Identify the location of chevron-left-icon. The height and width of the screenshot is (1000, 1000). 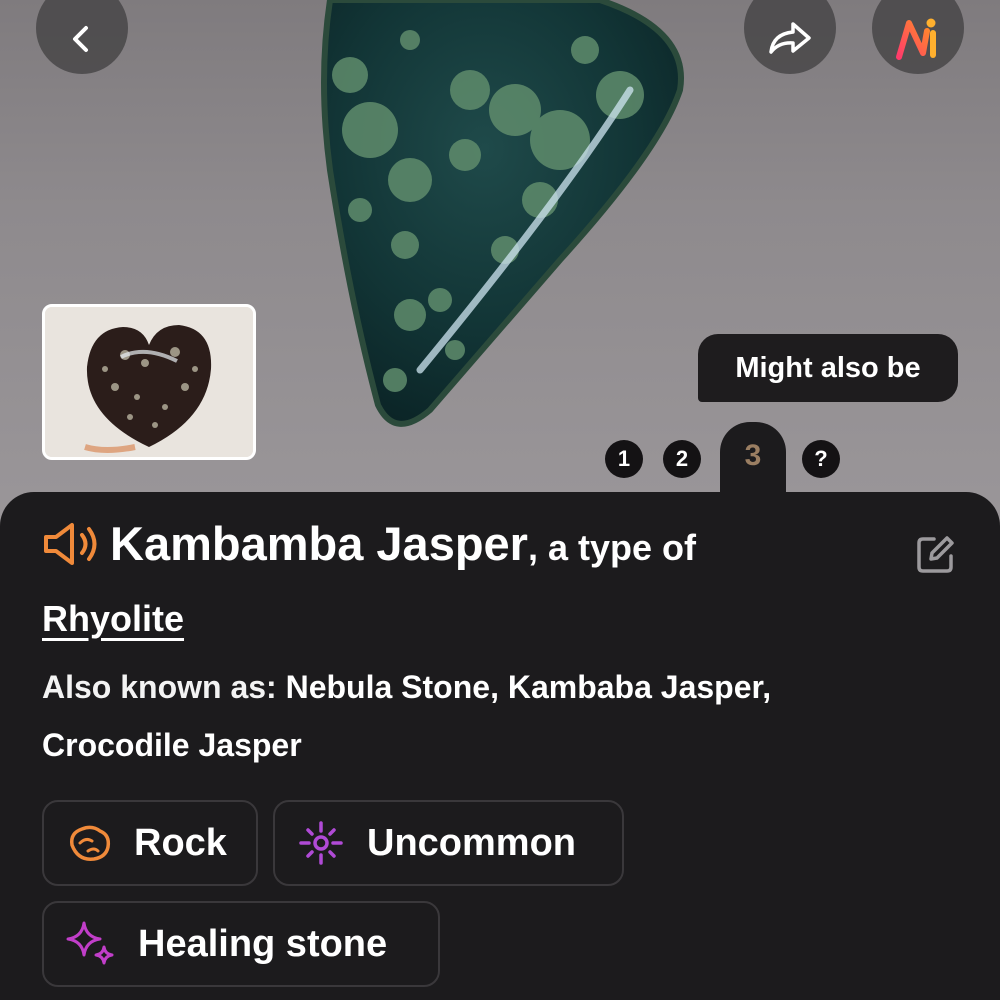
(80, 39).